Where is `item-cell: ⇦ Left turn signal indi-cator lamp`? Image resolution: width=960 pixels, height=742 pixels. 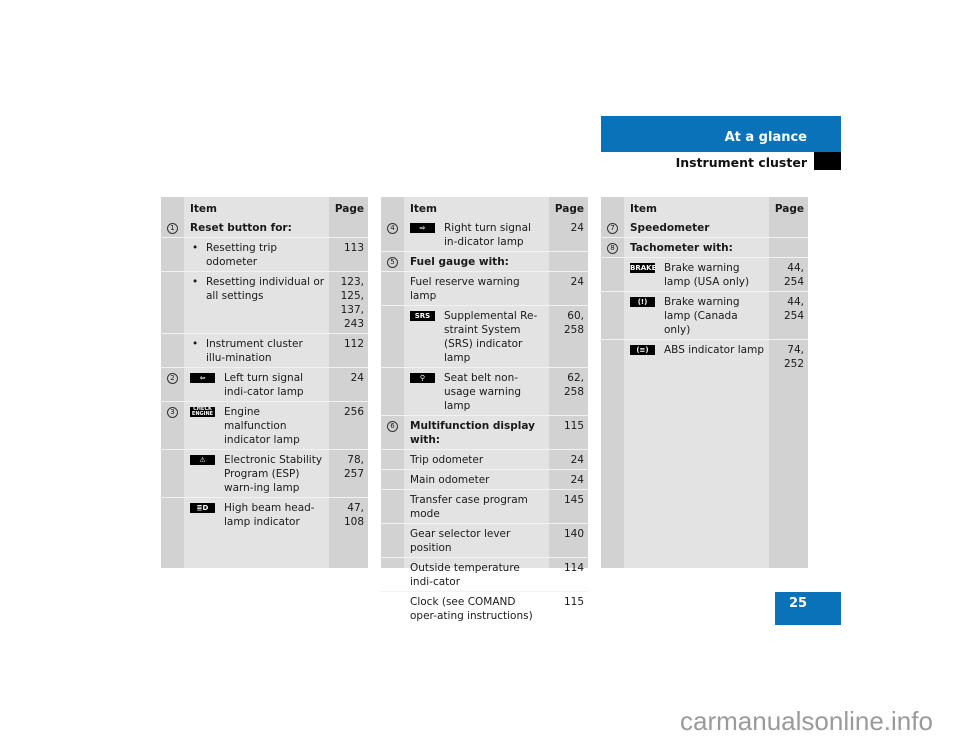
item-cell: ⇦ Left turn signal indi-cator lamp is located at coordinates (256, 385).